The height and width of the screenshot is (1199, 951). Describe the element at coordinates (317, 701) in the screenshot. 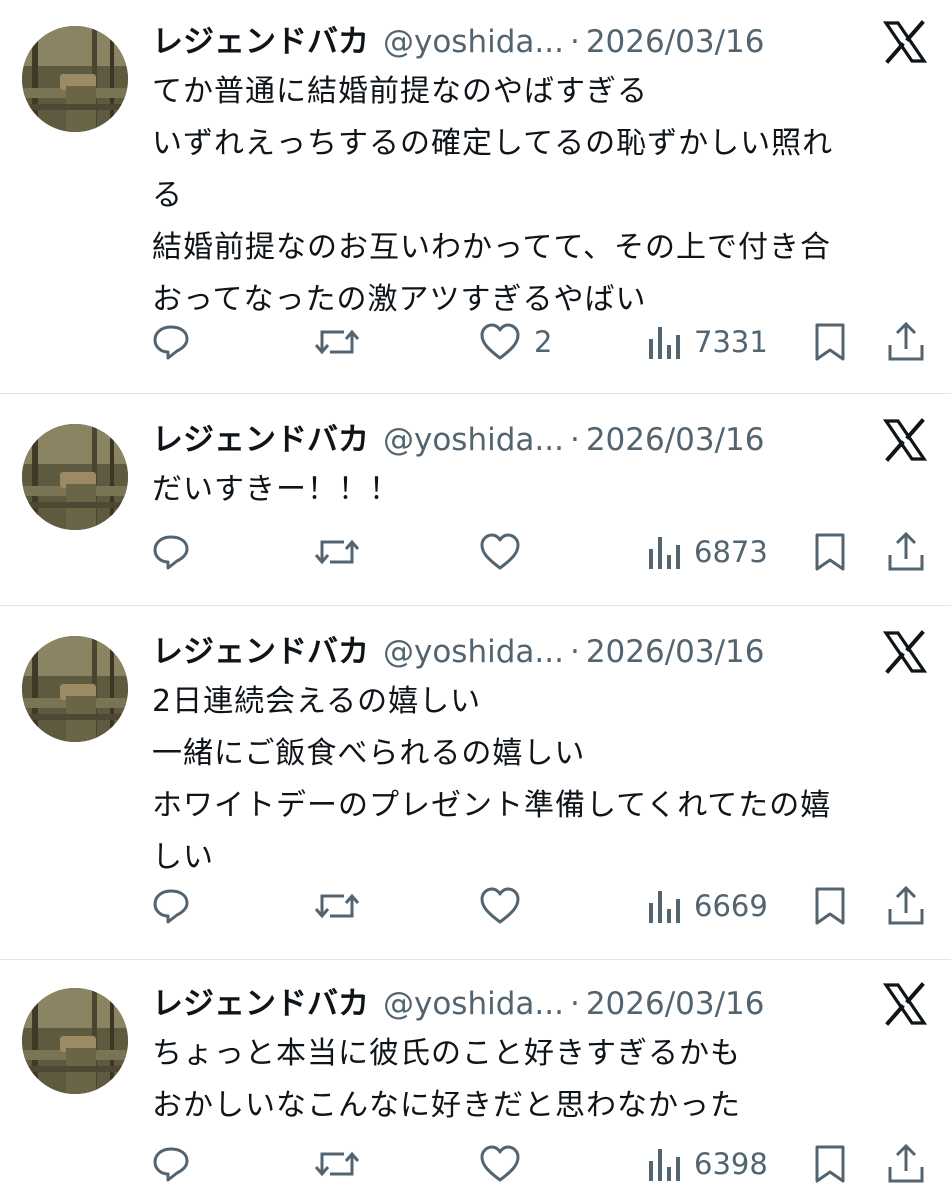

I see `tweet-text-line: 2日連続会えるの嬉しい` at that location.